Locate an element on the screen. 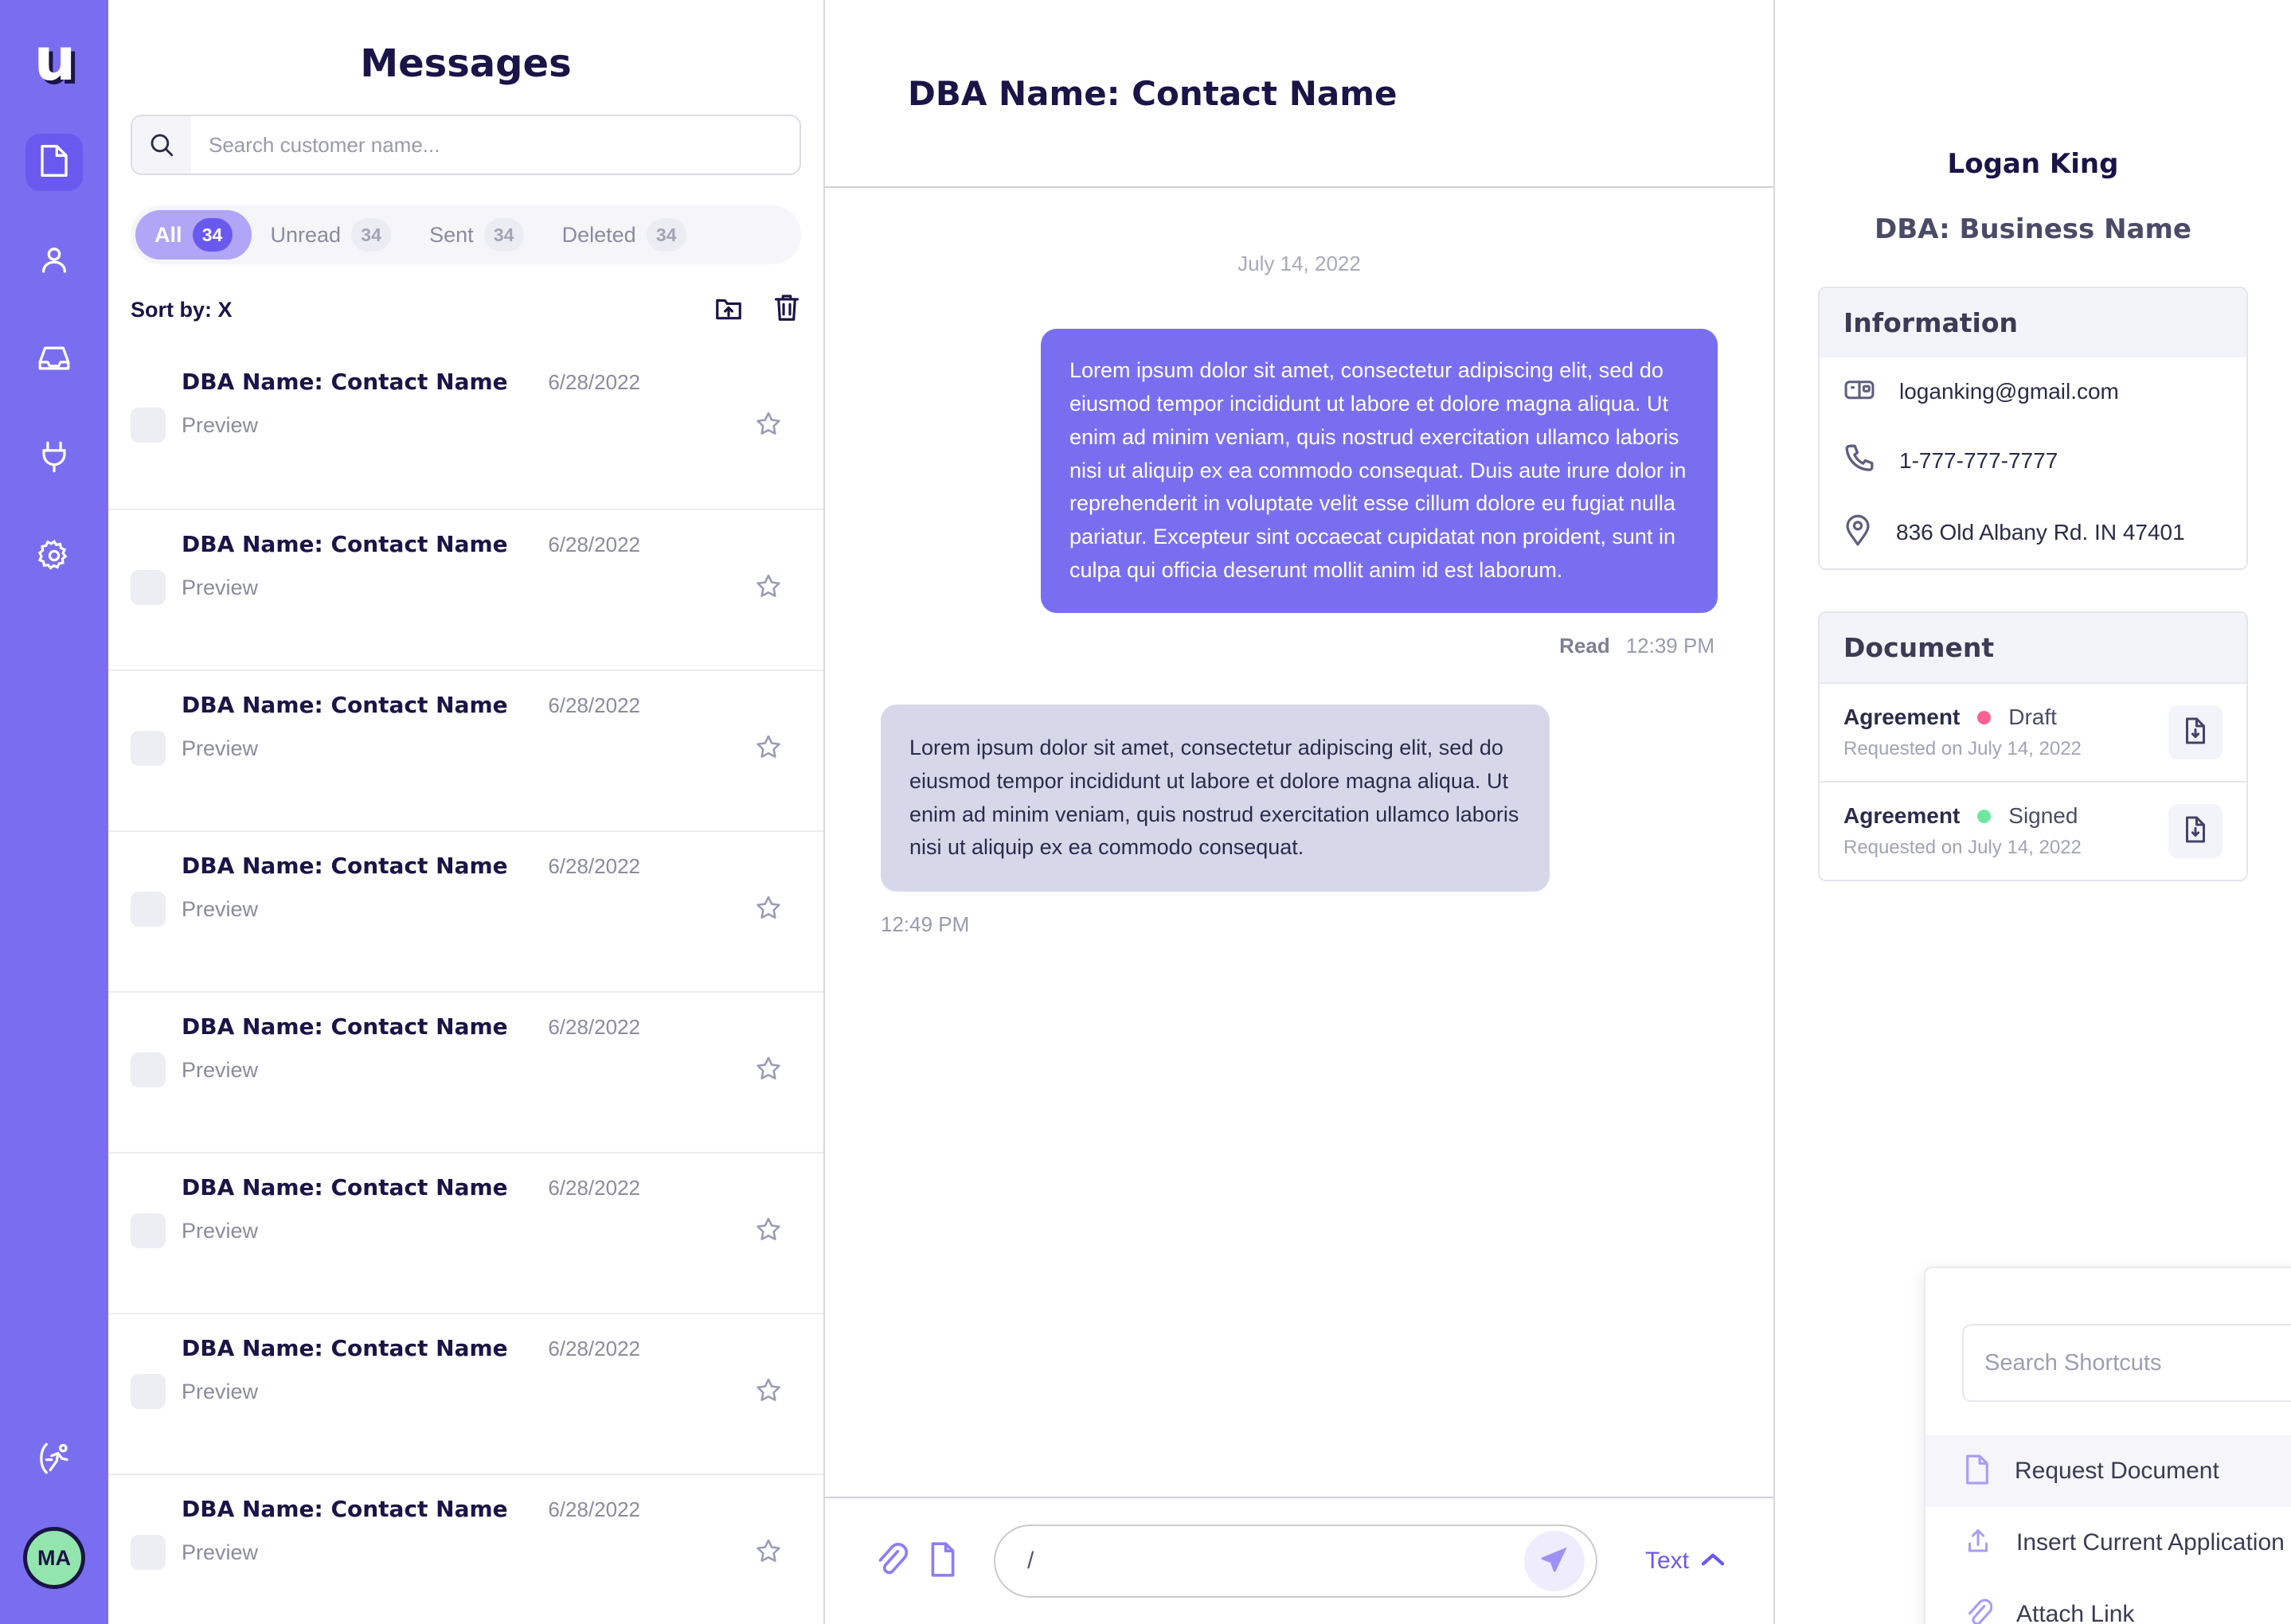  phone-icon is located at coordinates (1859, 460).